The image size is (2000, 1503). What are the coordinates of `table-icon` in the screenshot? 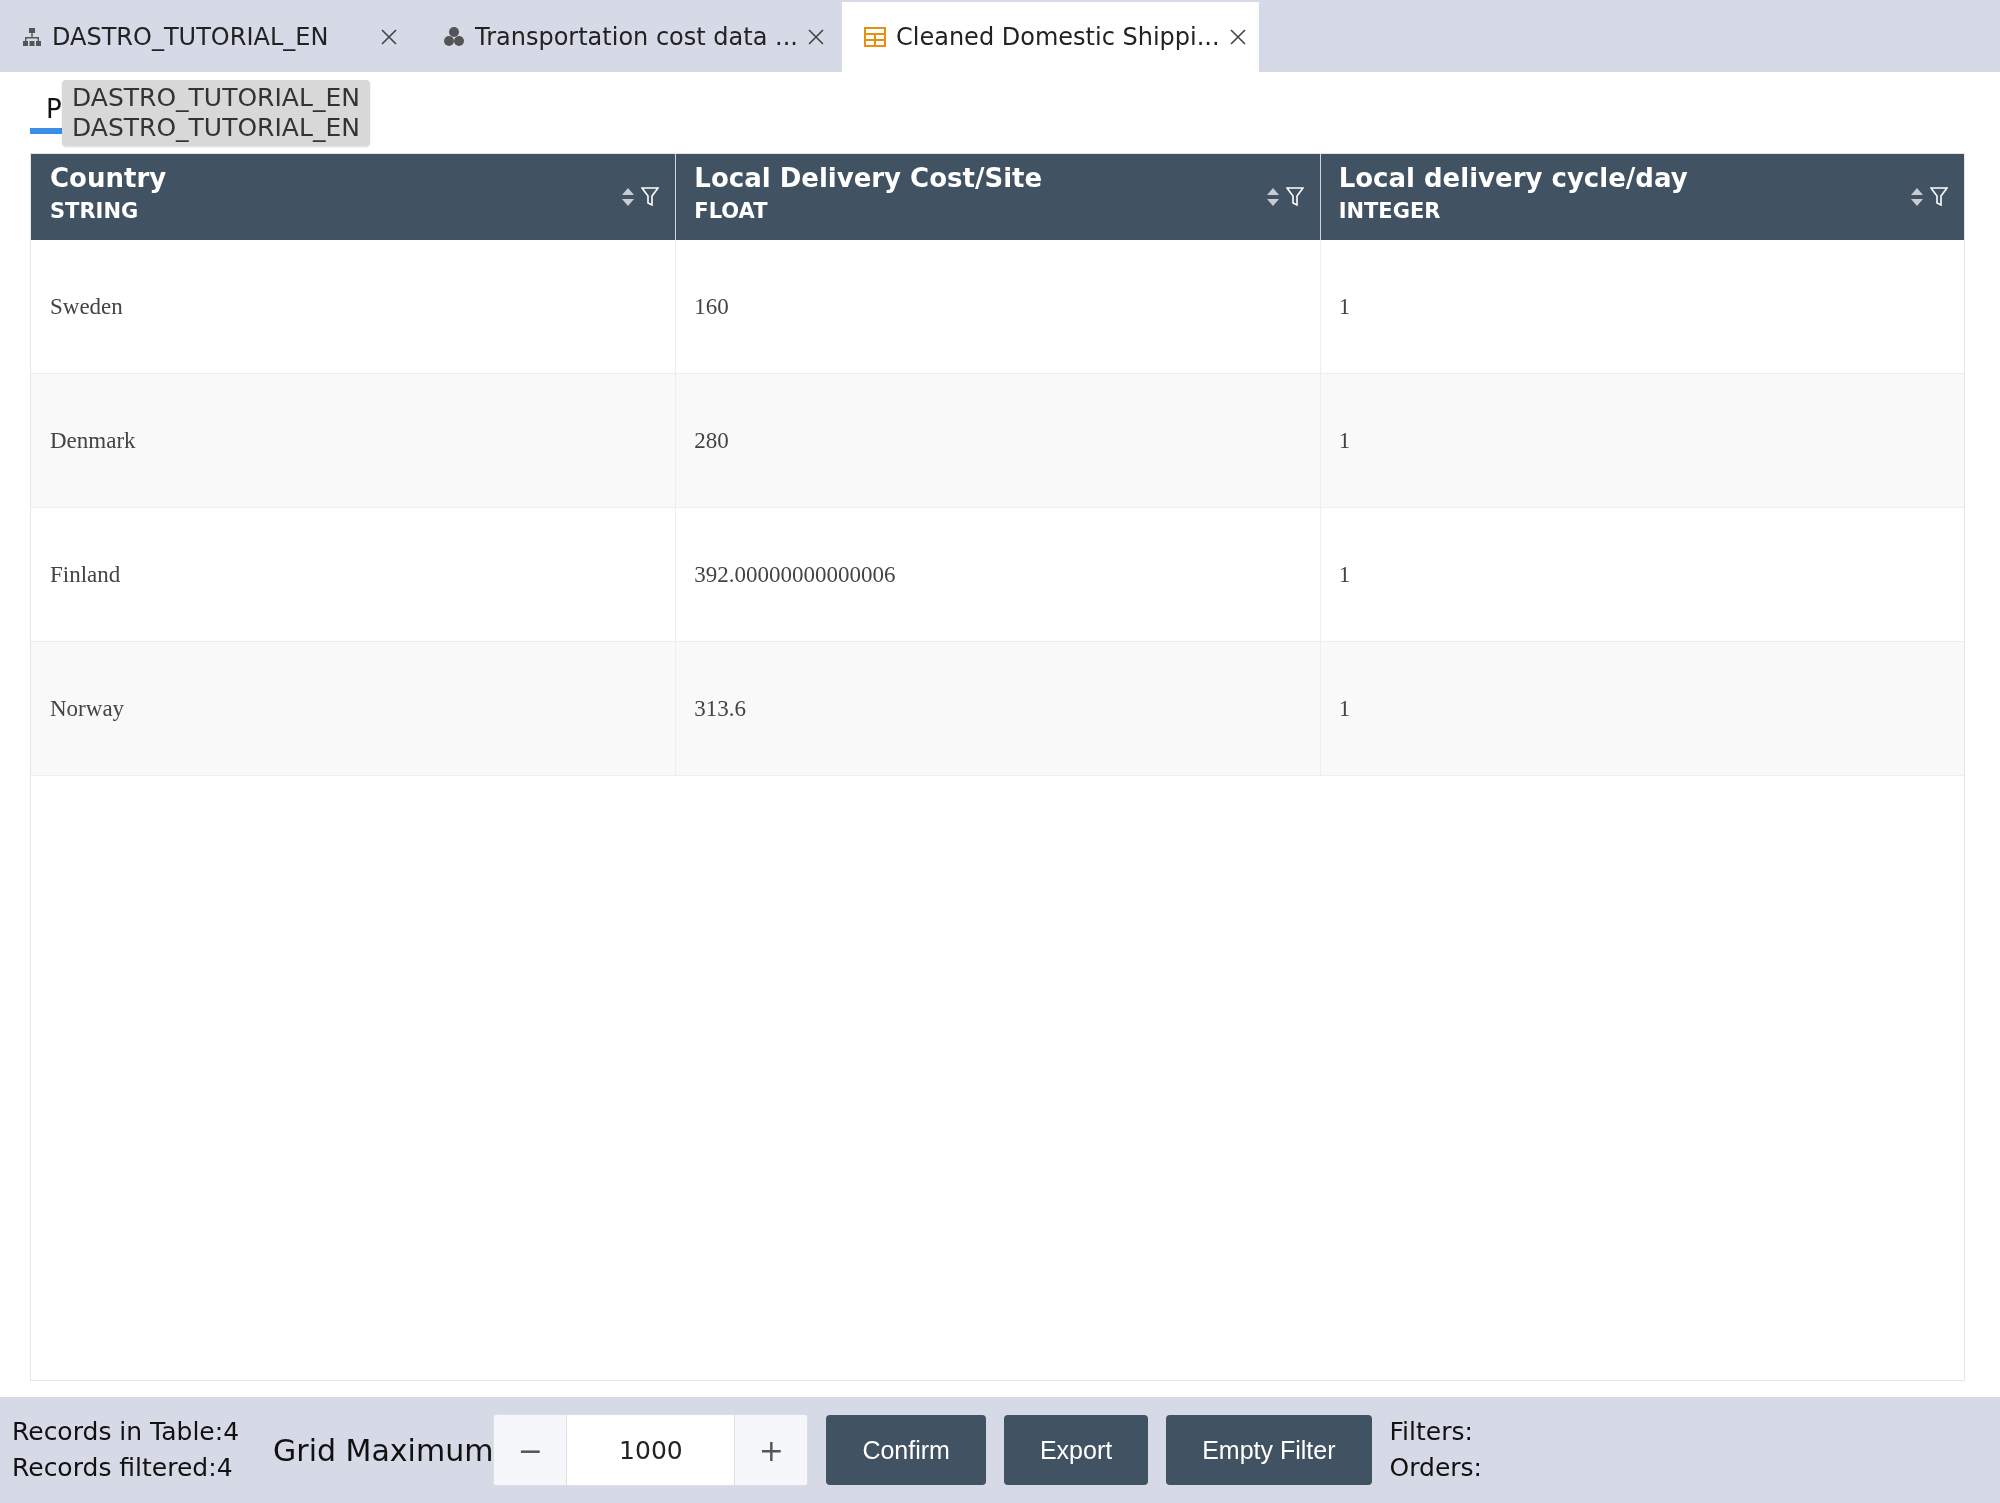 It's located at (875, 37).